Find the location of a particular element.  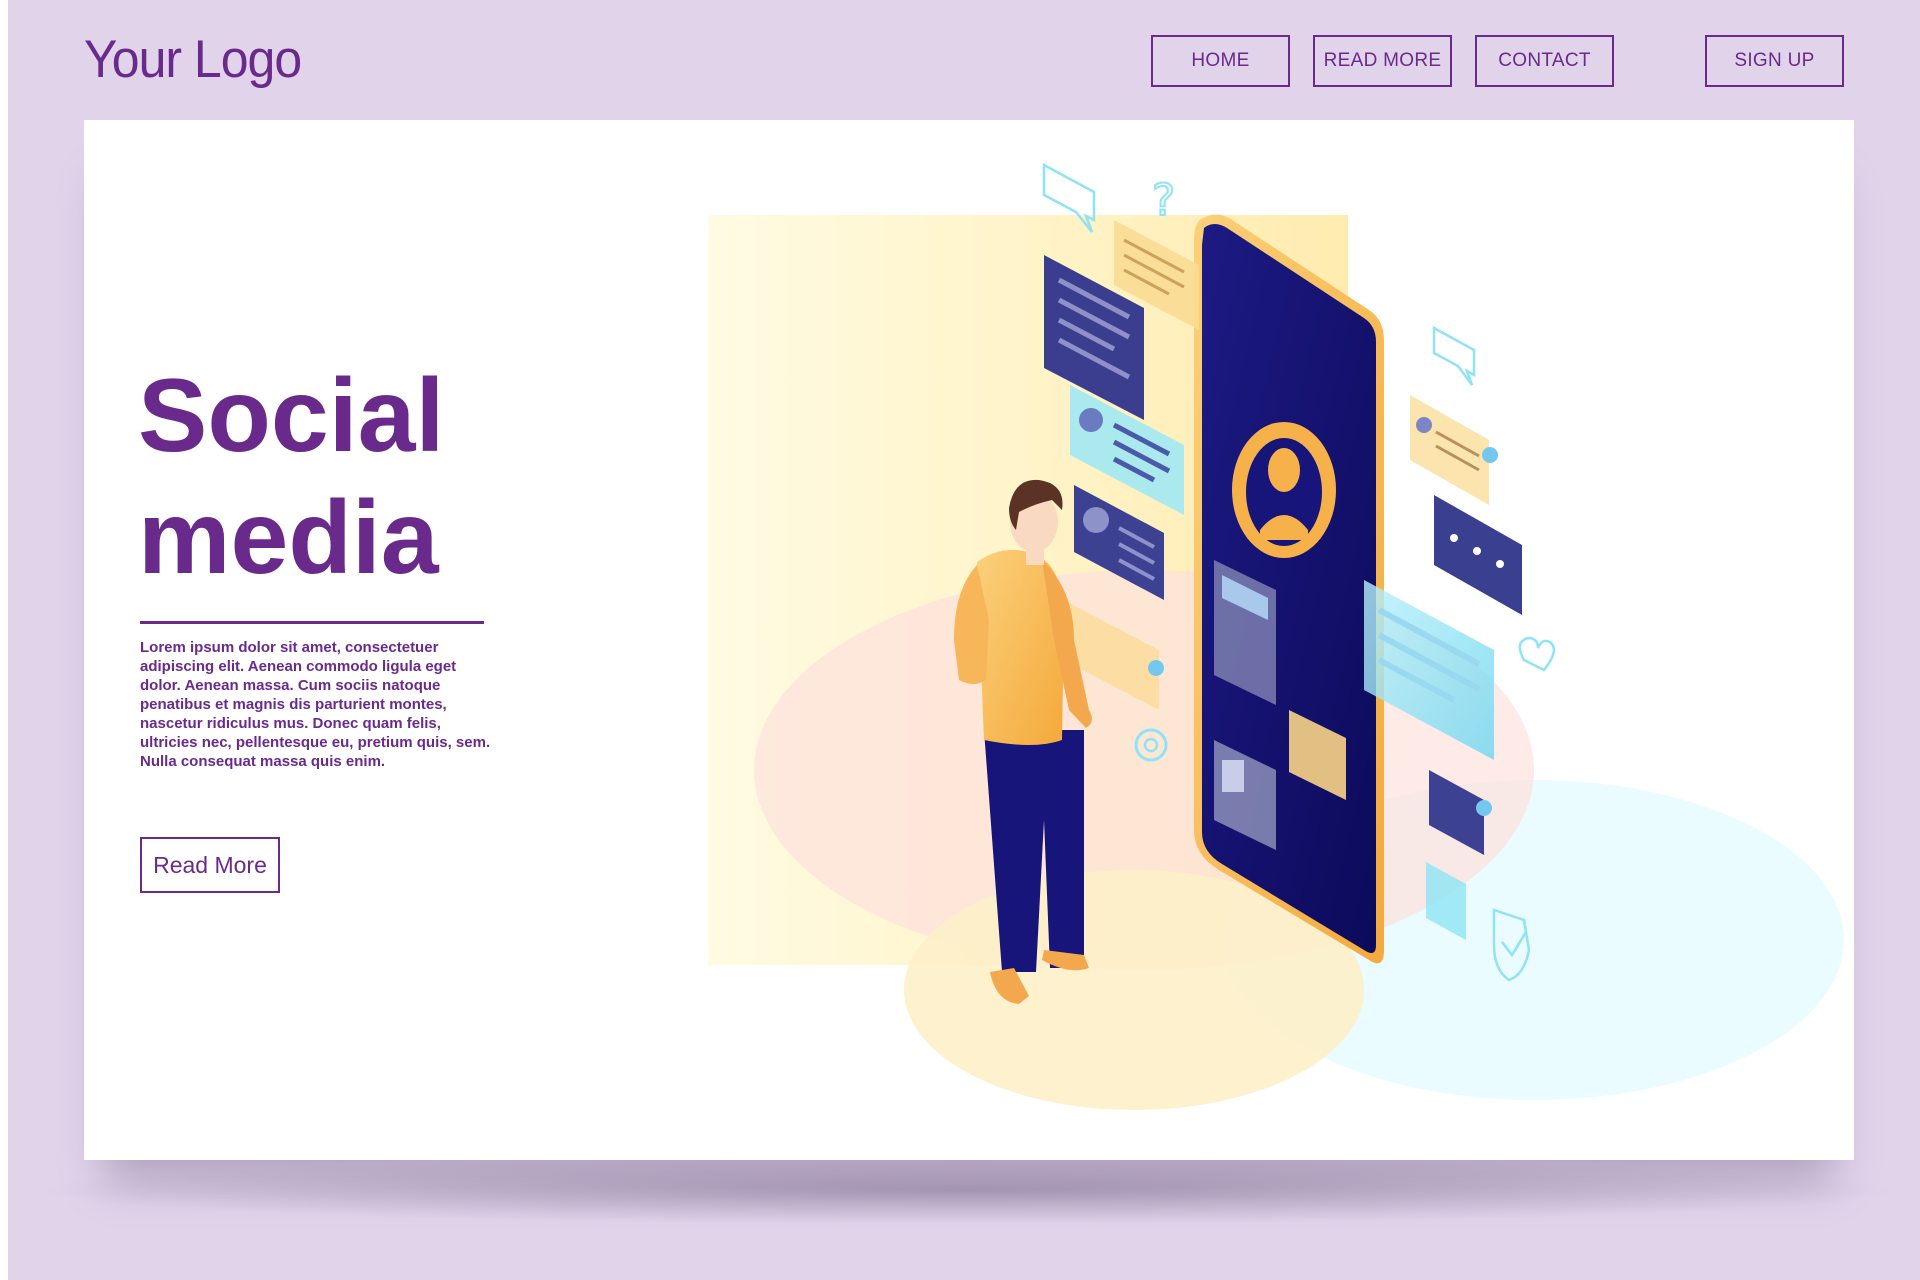

sign-up-button: SIGN UP is located at coordinates (1774, 61).